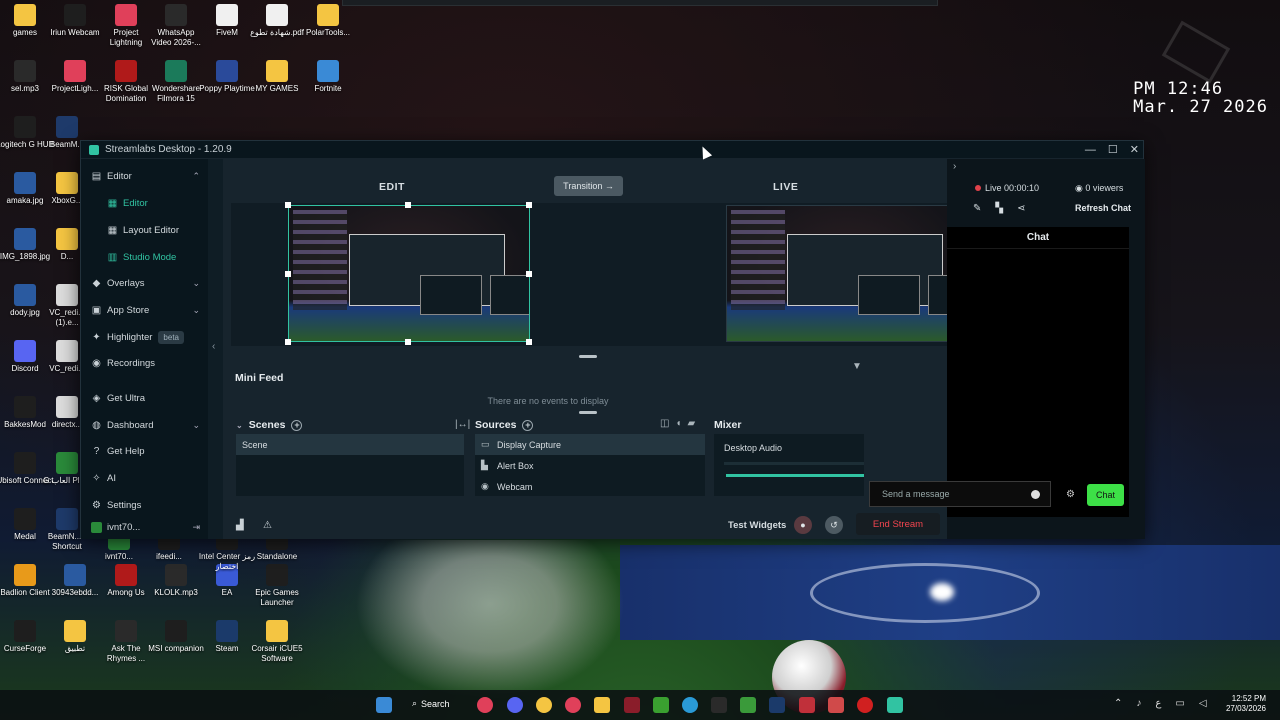 This screenshot has height=720, width=1280. Describe the element at coordinates (462, 424) in the screenshot. I see `scene-transition-icon: |↔|` at that location.